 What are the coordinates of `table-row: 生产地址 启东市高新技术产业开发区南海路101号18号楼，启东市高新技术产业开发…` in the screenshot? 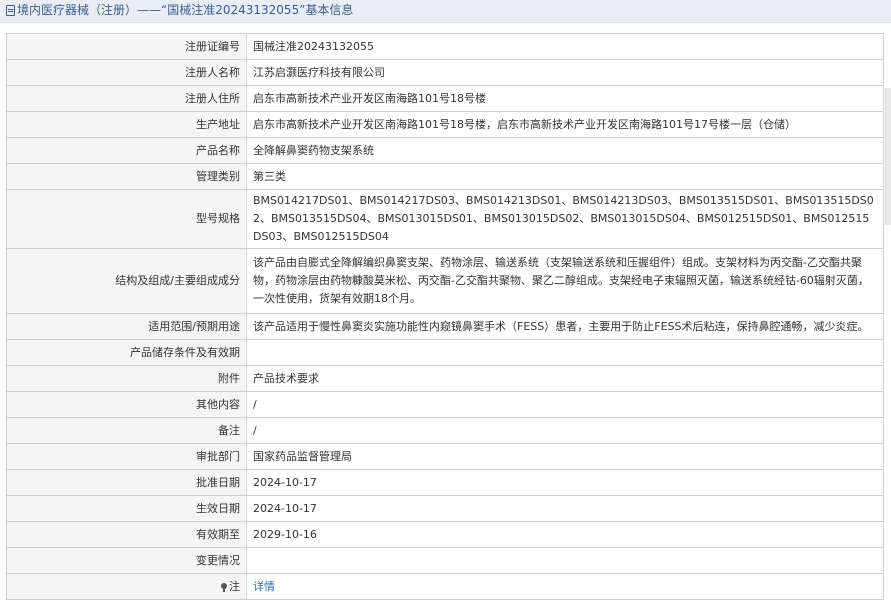 It's located at (445, 124).